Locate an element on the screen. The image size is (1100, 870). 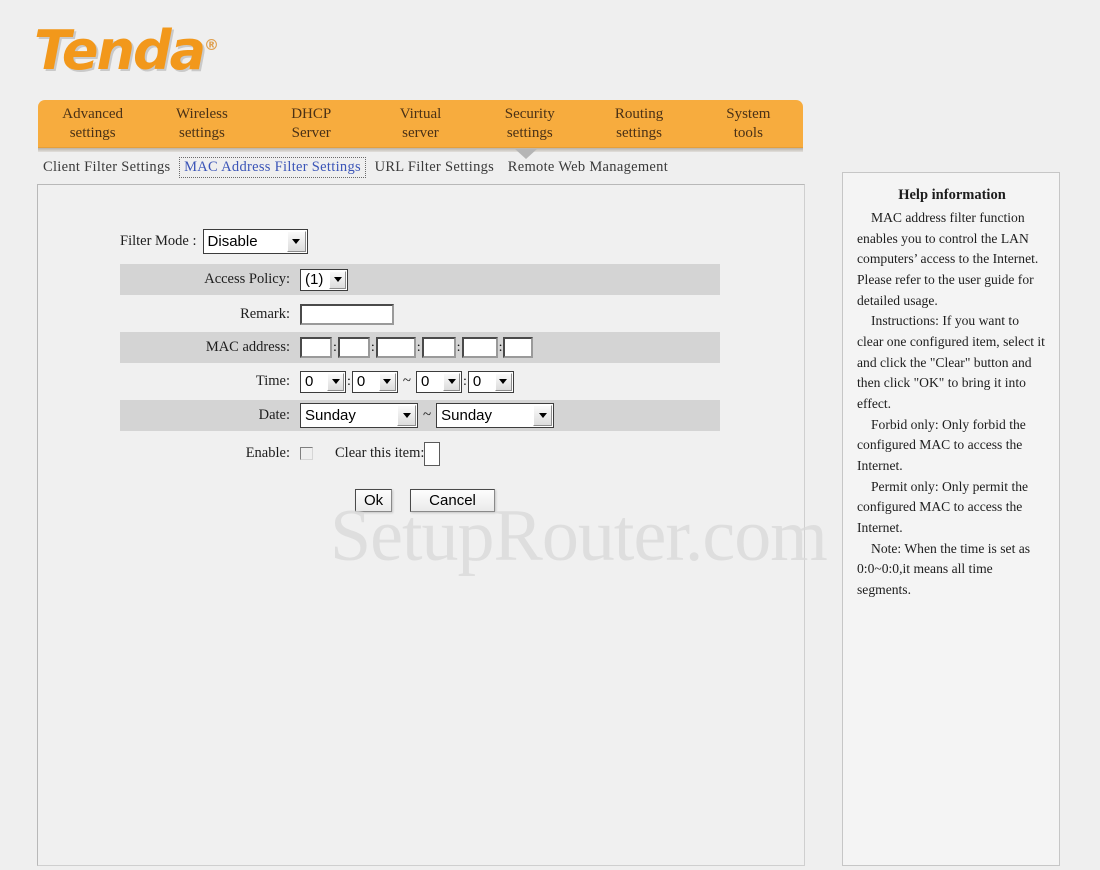
date-label: Date: is located at coordinates (274, 415).